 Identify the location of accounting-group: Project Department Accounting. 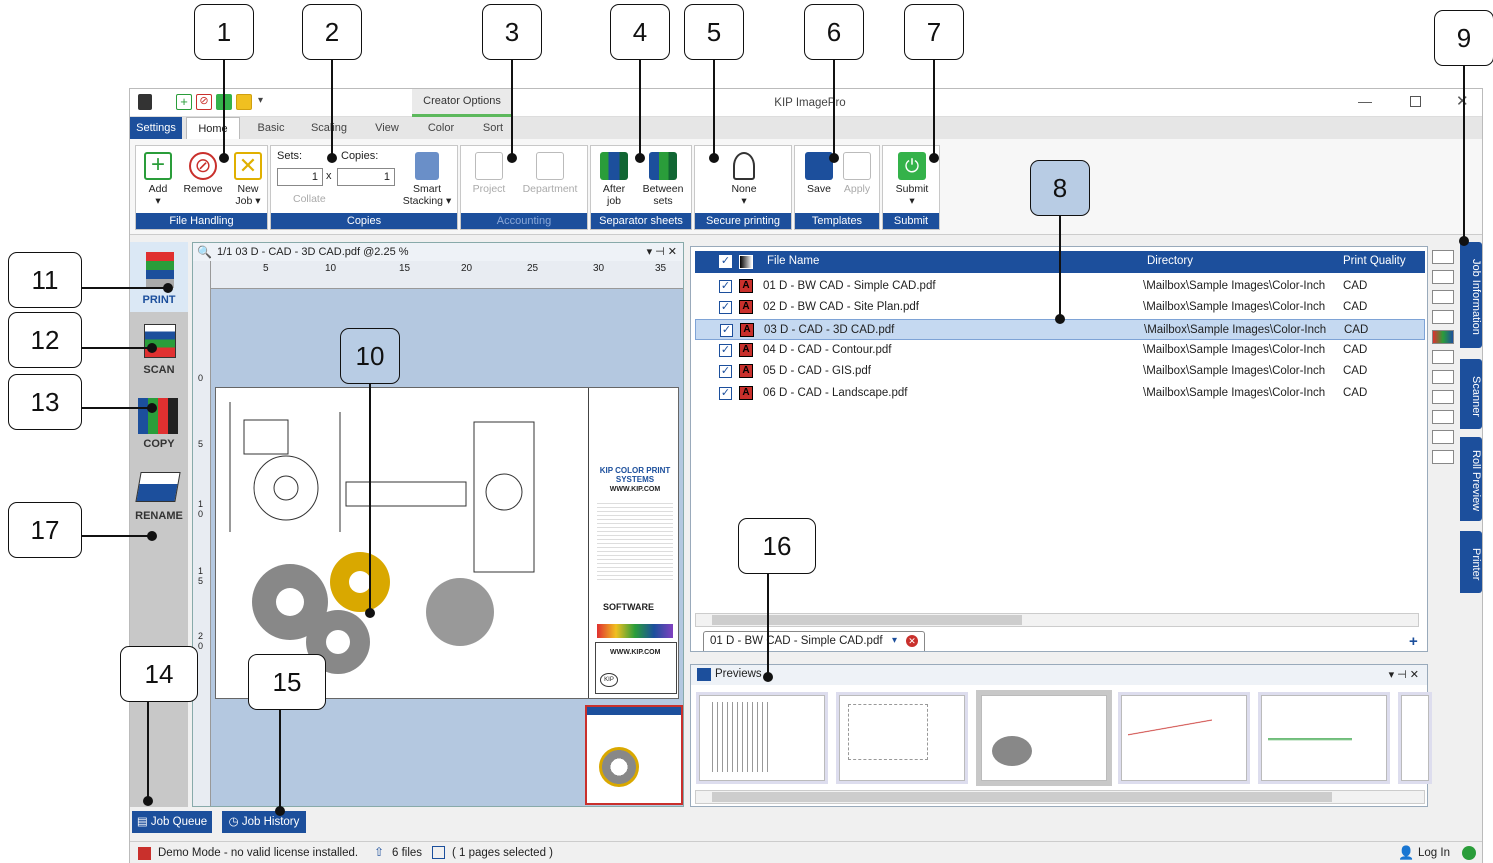
(524, 187).